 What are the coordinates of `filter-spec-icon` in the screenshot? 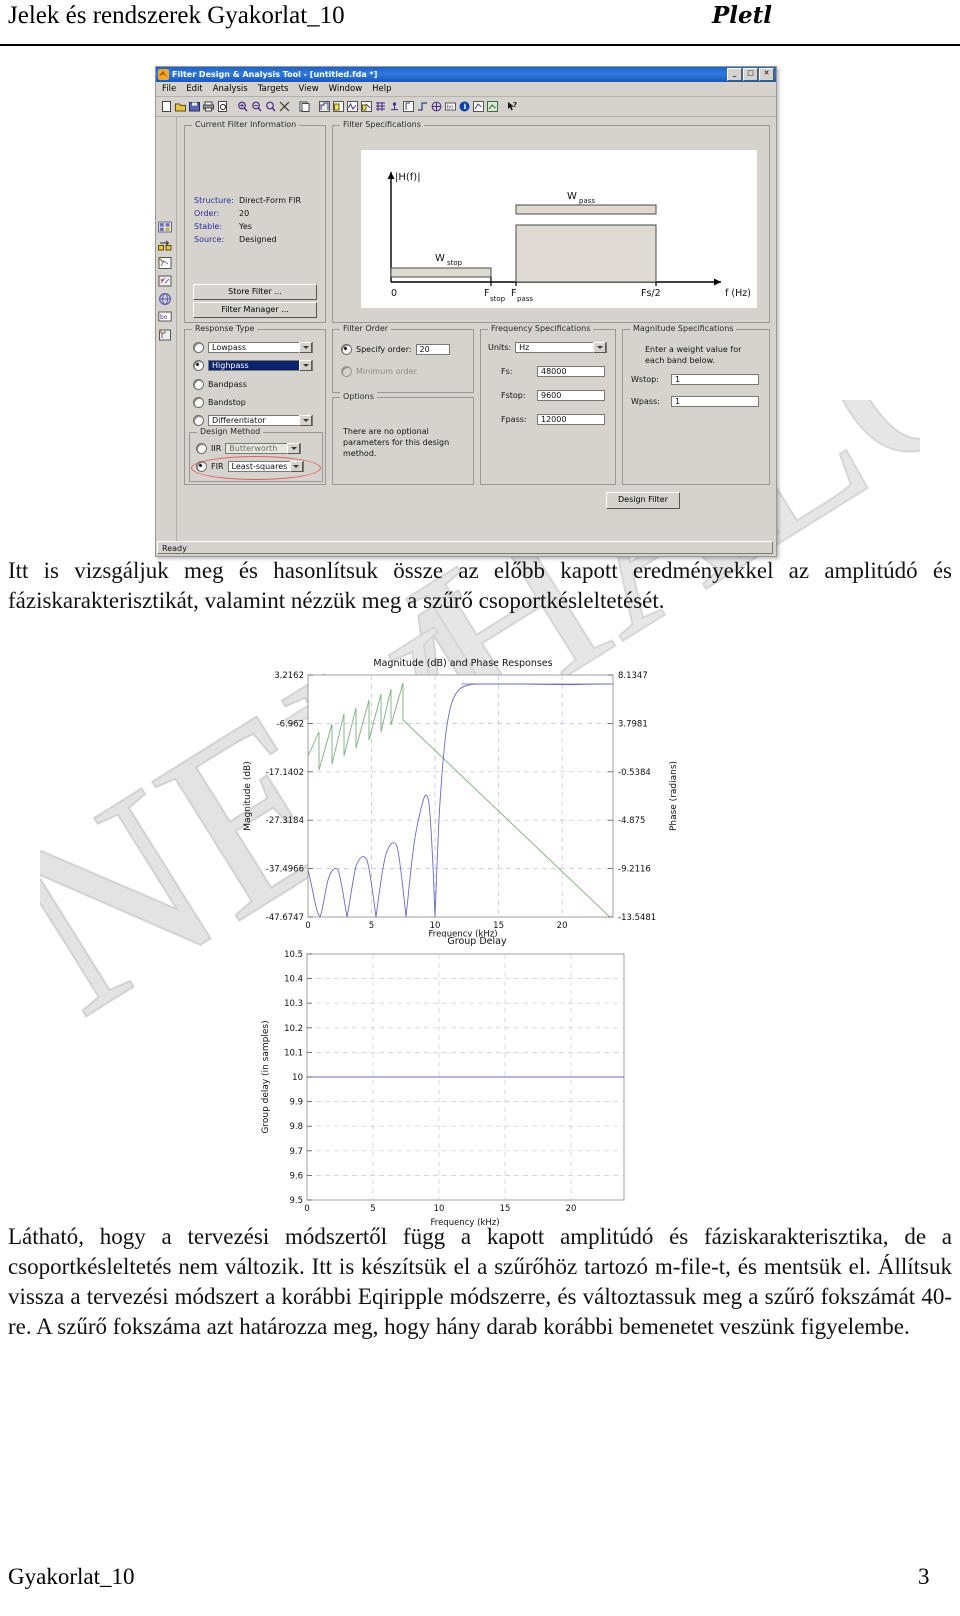 It's located at (324, 106).